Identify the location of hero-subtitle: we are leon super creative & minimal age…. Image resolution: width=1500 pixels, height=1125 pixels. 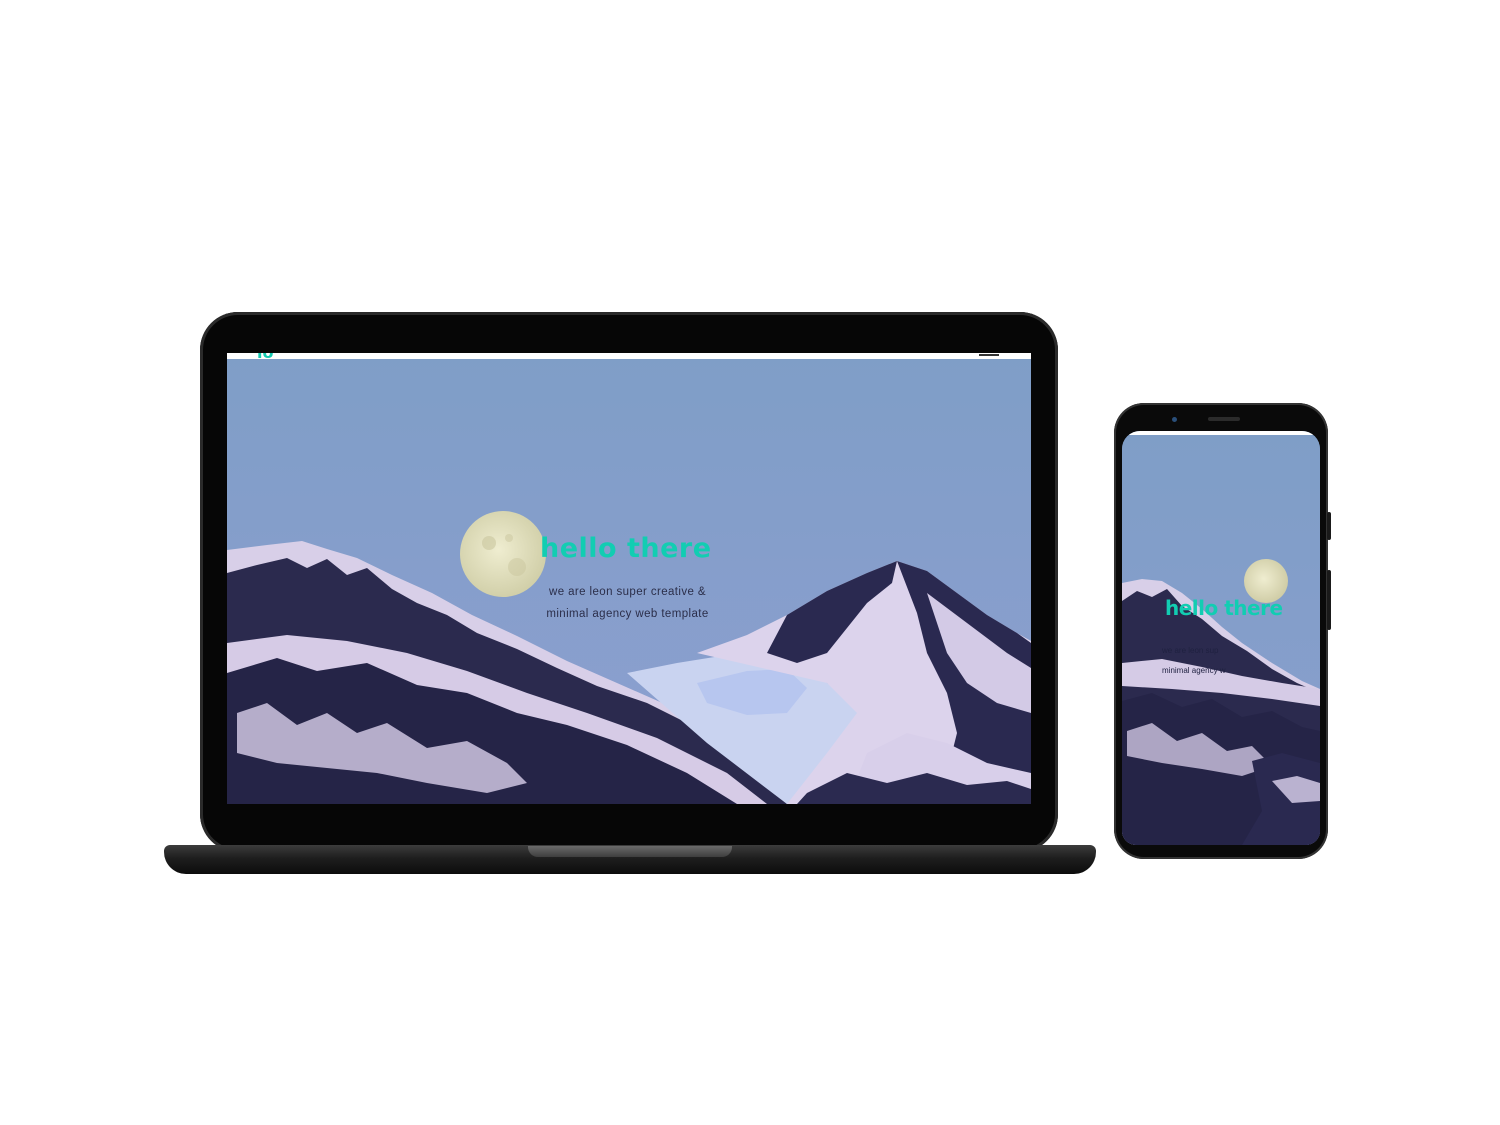
(627, 603).